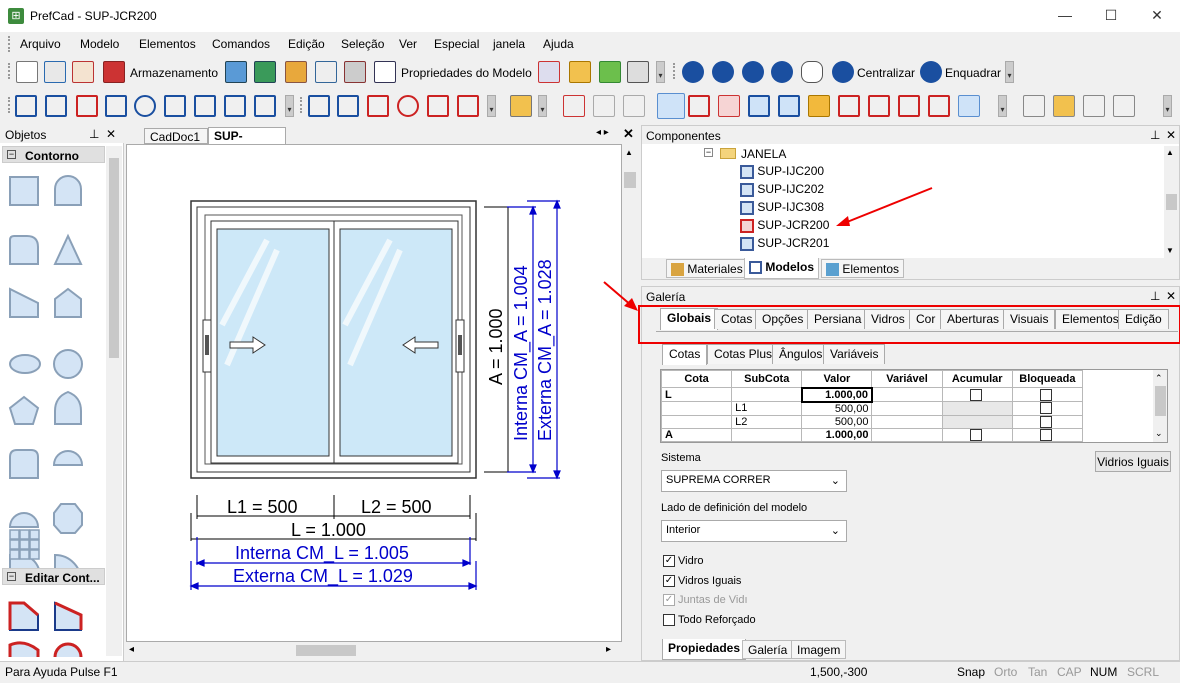 The width and height of the screenshot is (1180, 683). I want to click on midpoint-icon, so click(378, 106).